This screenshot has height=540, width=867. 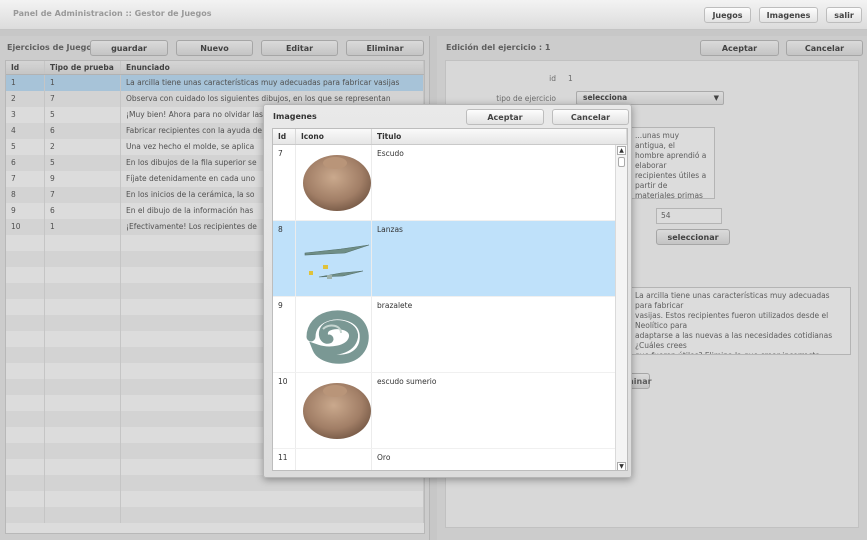 What do you see at coordinates (788, 15) in the screenshot?
I see `imagenes-button: Imagenes` at bounding box center [788, 15].